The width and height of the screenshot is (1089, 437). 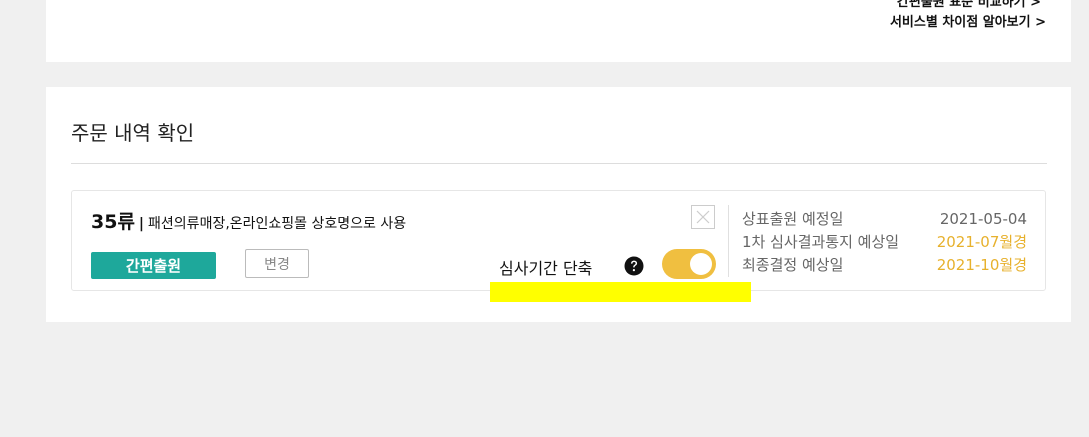 I want to click on class-line: 35류 | 패션의류매장,온라인쇼핑몰 상호명으로 사용, so click(x=248, y=220).